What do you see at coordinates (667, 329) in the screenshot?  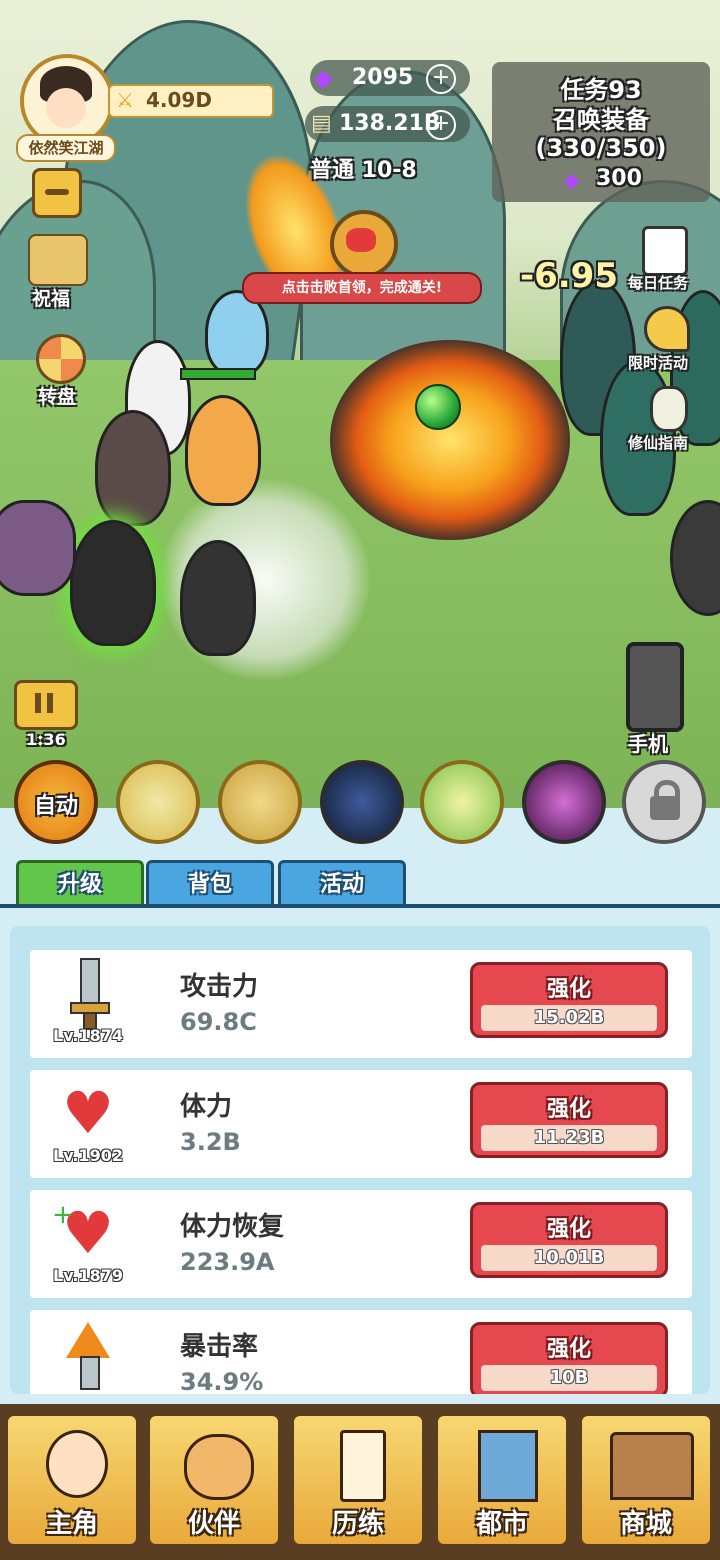 I see `party-icon` at bounding box center [667, 329].